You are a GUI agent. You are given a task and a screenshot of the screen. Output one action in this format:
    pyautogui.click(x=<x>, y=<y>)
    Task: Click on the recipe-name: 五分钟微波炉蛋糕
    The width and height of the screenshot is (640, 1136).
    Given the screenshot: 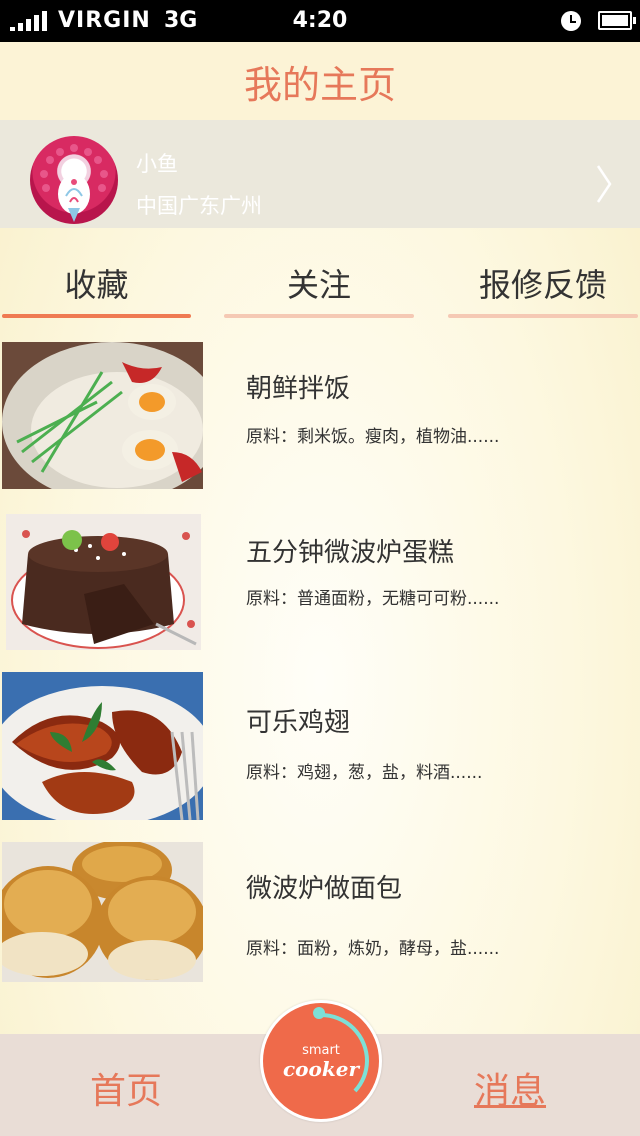 What is the action you would take?
    pyautogui.click(x=350, y=553)
    